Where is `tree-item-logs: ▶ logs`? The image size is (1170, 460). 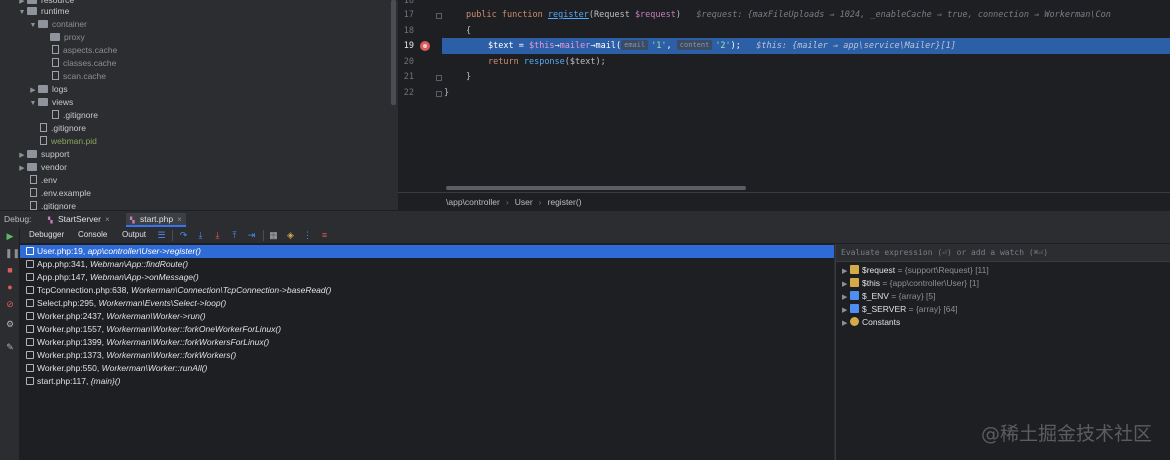
tree-item-logs: ▶ logs is located at coordinates (47, 89).